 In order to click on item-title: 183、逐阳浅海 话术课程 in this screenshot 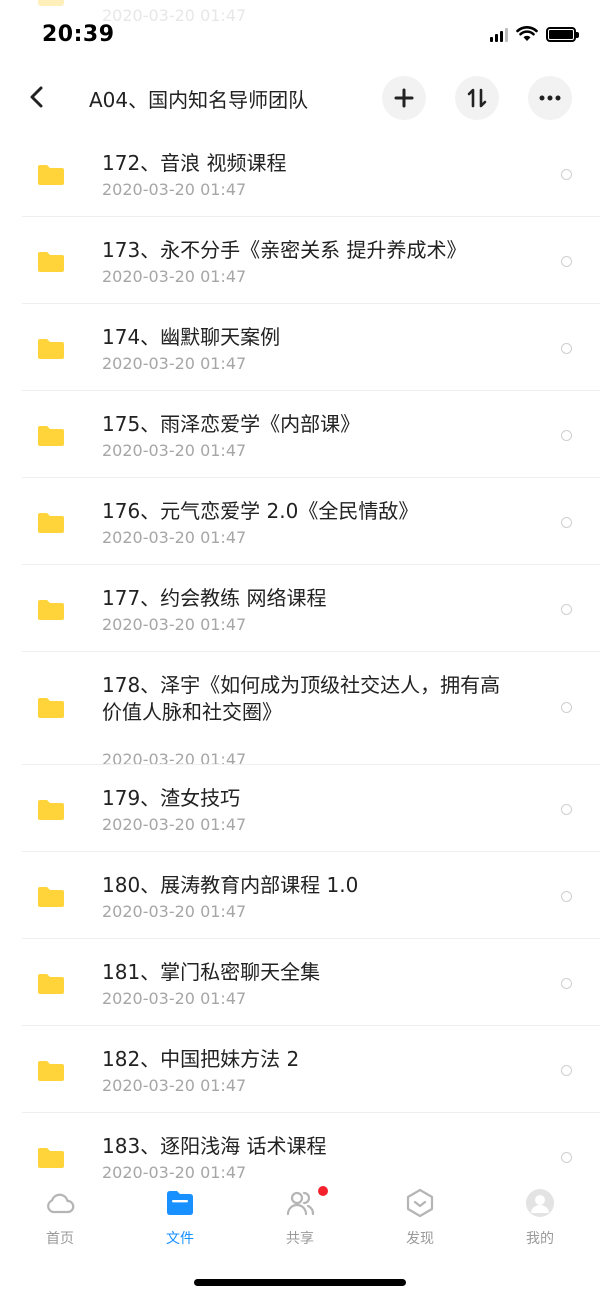, I will do `click(214, 1146)`.